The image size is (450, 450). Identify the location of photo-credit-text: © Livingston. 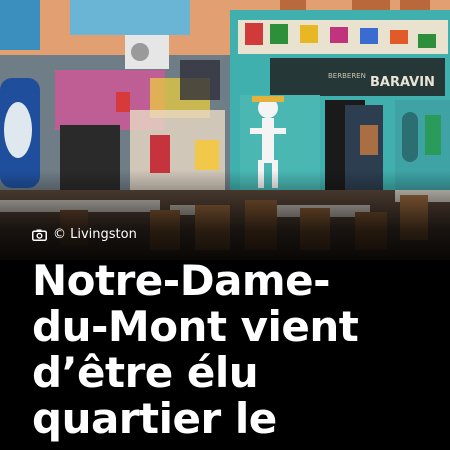
(95, 234).